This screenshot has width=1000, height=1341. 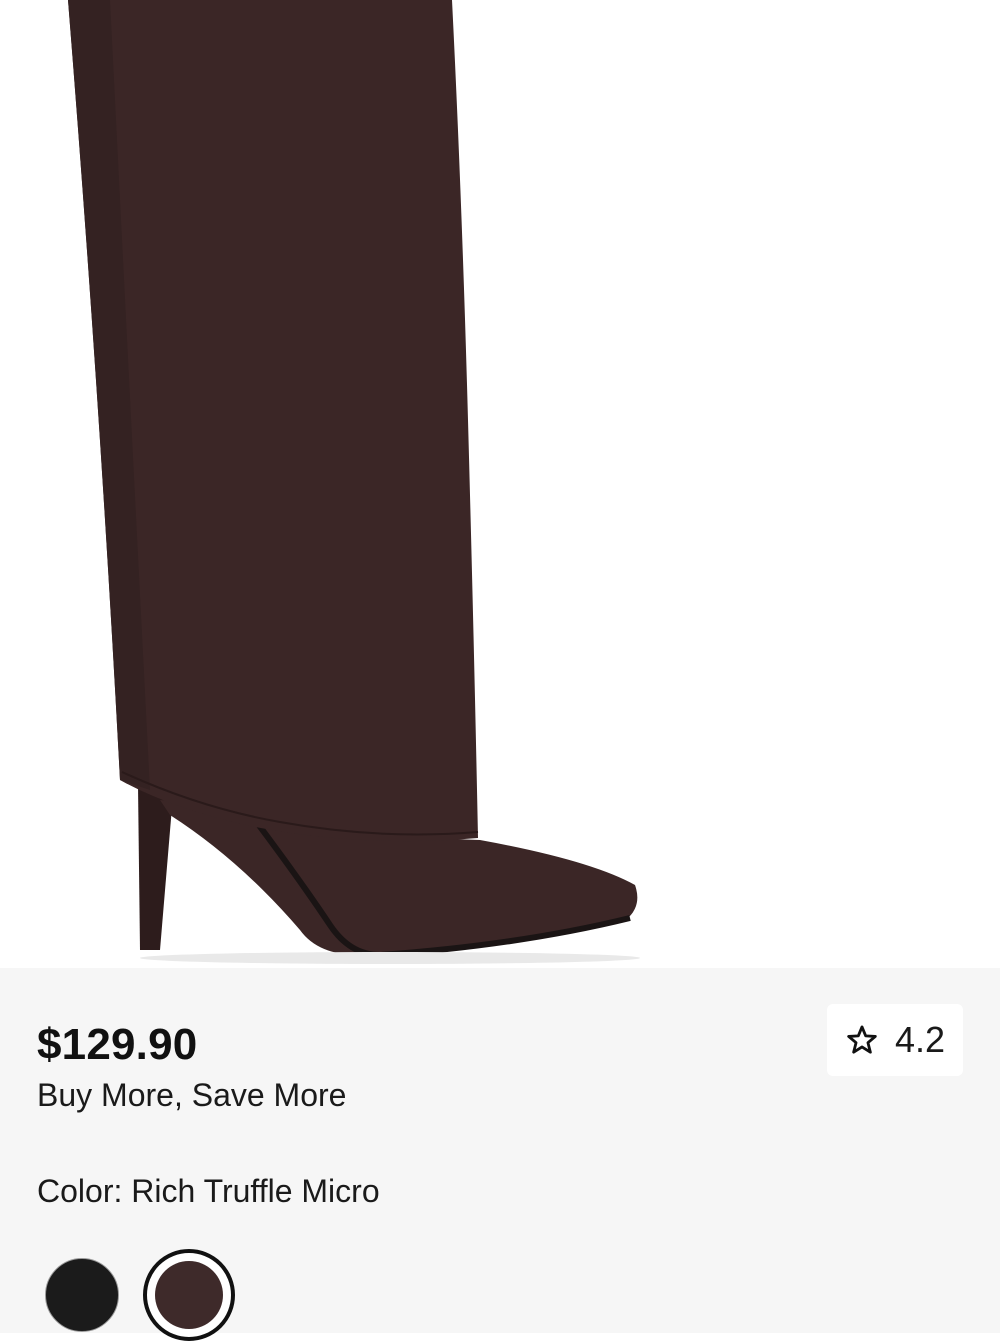 What do you see at coordinates (390, 958) in the screenshot?
I see `boot-ground-shadow` at bounding box center [390, 958].